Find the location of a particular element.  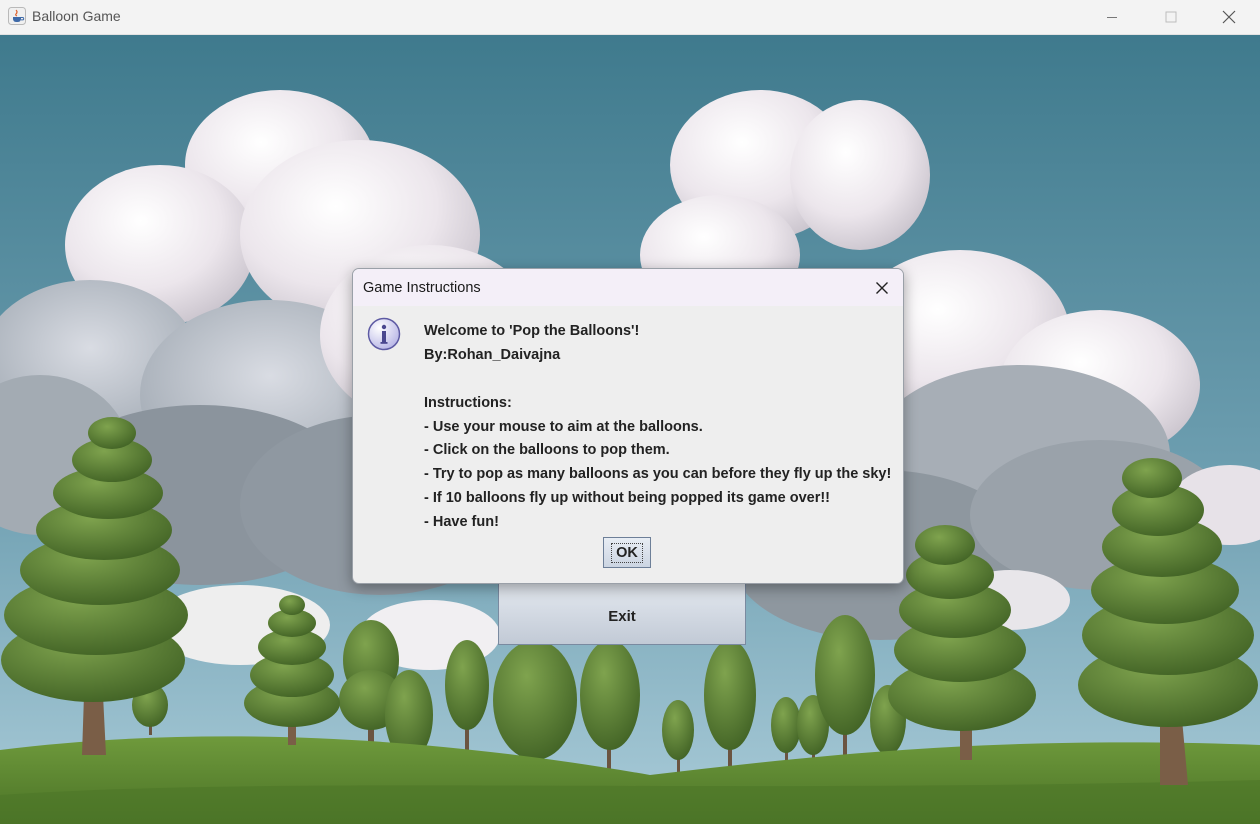

ok-button-label: OK is located at coordinates (627, 552).